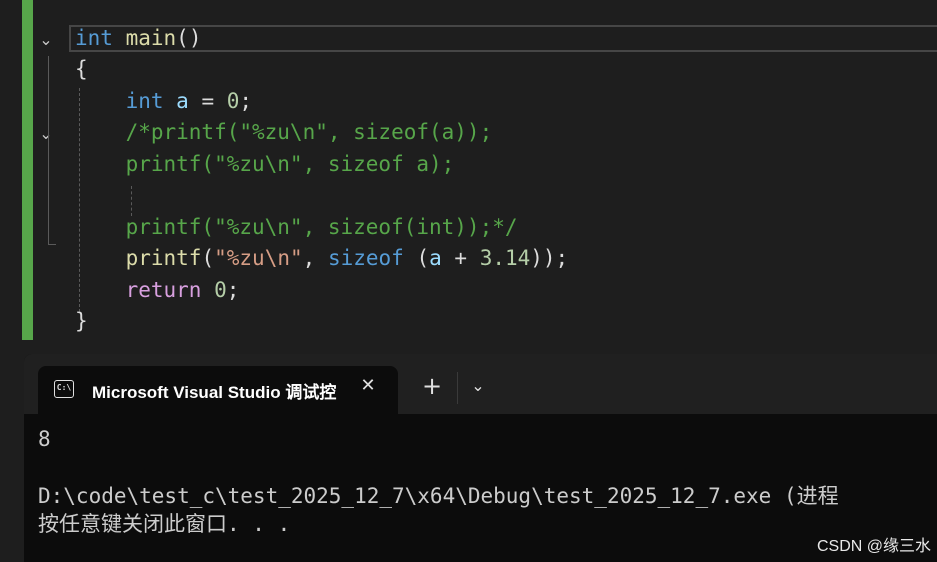 This screenshot has width=937, height=562. Describe the element at coordinates (365, 258) in the screenshot. I see `code-token: sizeof` at that location.